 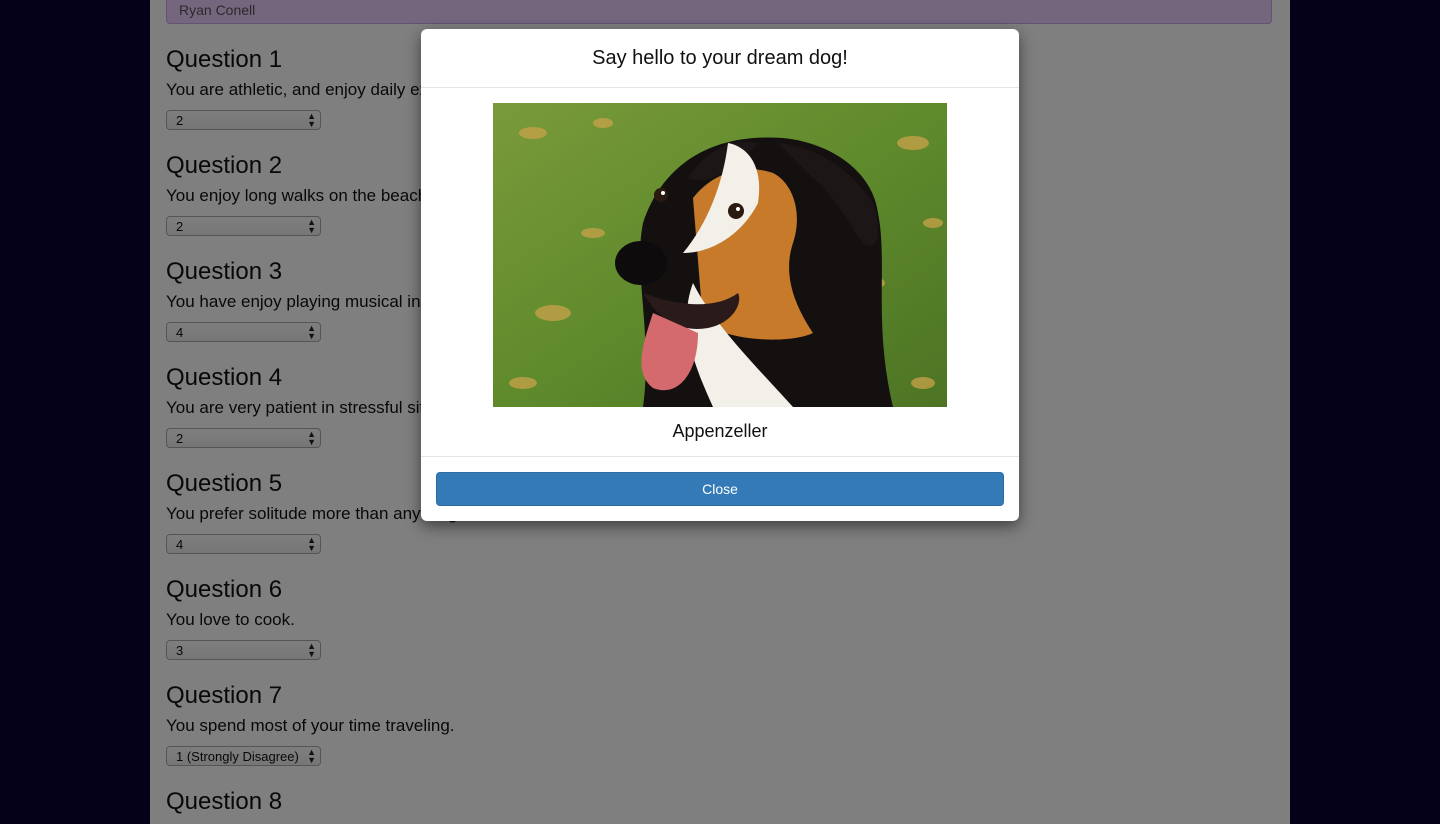 I want to click on close-button: Close, so click(x=720, y=489).